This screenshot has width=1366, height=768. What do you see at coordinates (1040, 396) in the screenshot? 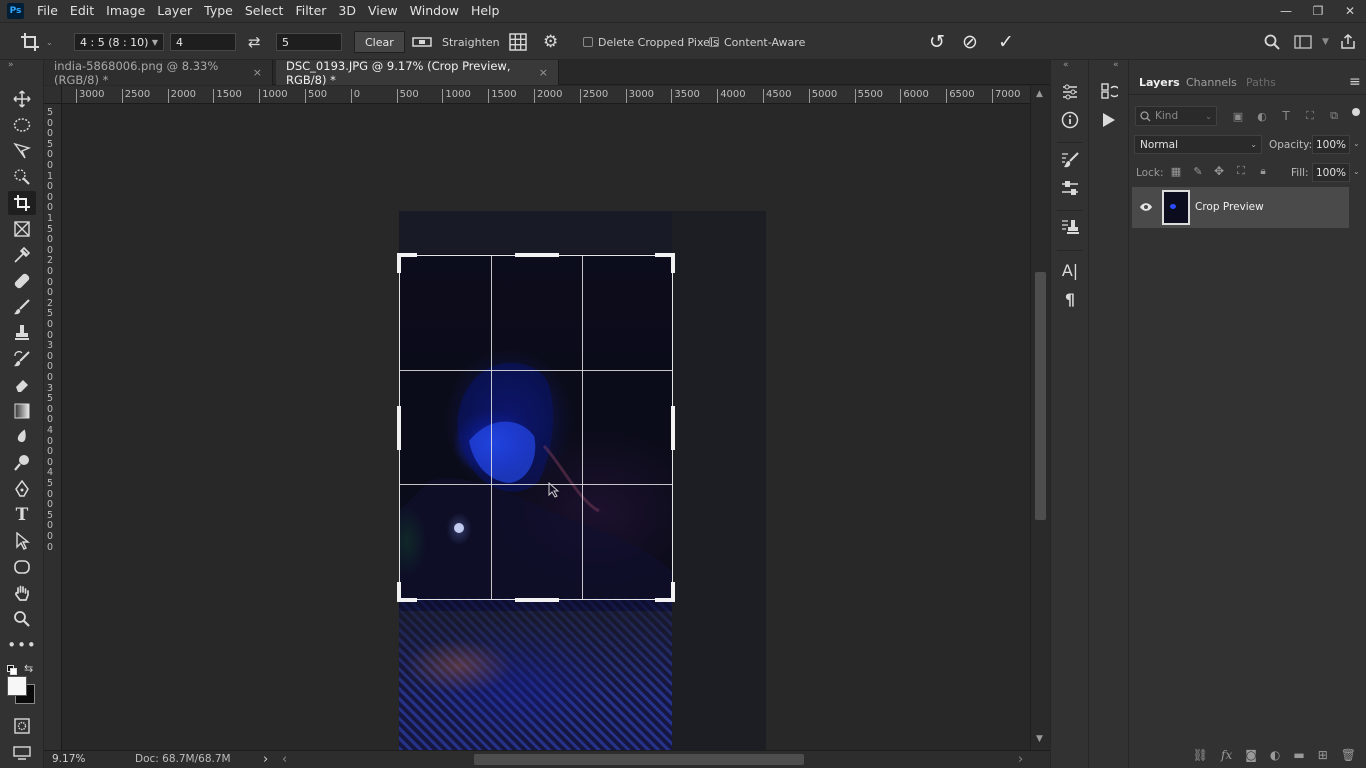
I see `vertical-scroll-thumb` at bounding box center [1040, 396].